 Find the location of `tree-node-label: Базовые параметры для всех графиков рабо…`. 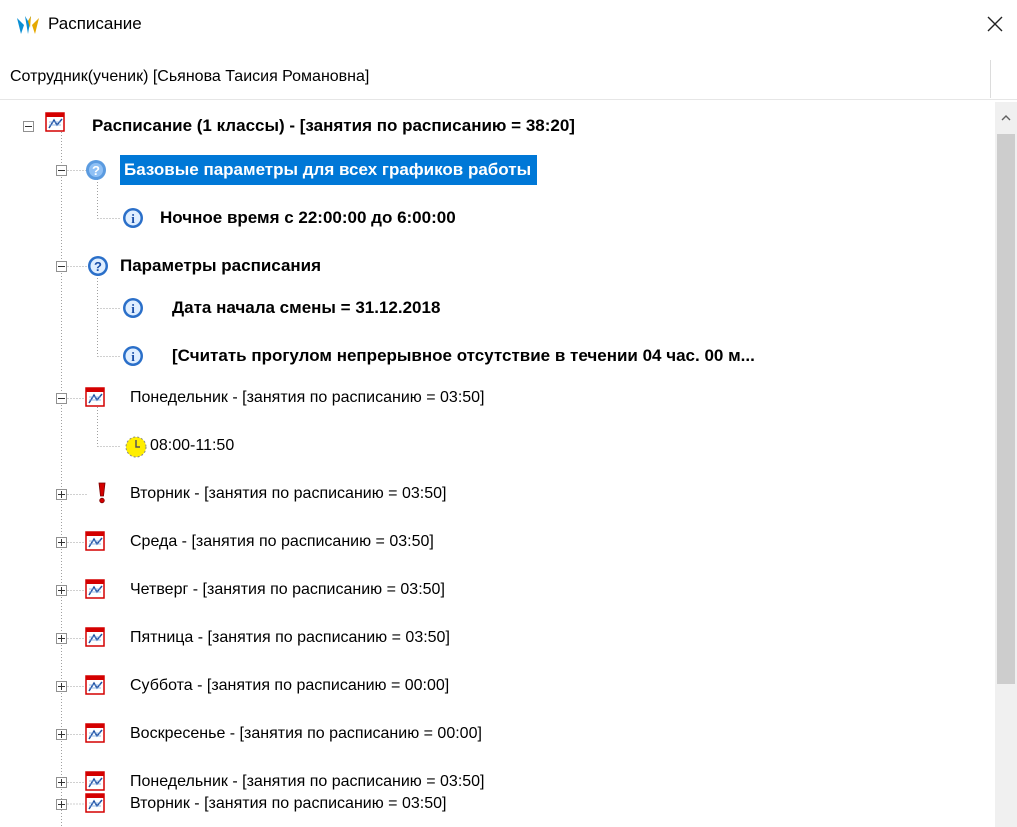

tree-node-label: Базовые параметры для всех графиков рабо… is located at coordinates (329, 170).